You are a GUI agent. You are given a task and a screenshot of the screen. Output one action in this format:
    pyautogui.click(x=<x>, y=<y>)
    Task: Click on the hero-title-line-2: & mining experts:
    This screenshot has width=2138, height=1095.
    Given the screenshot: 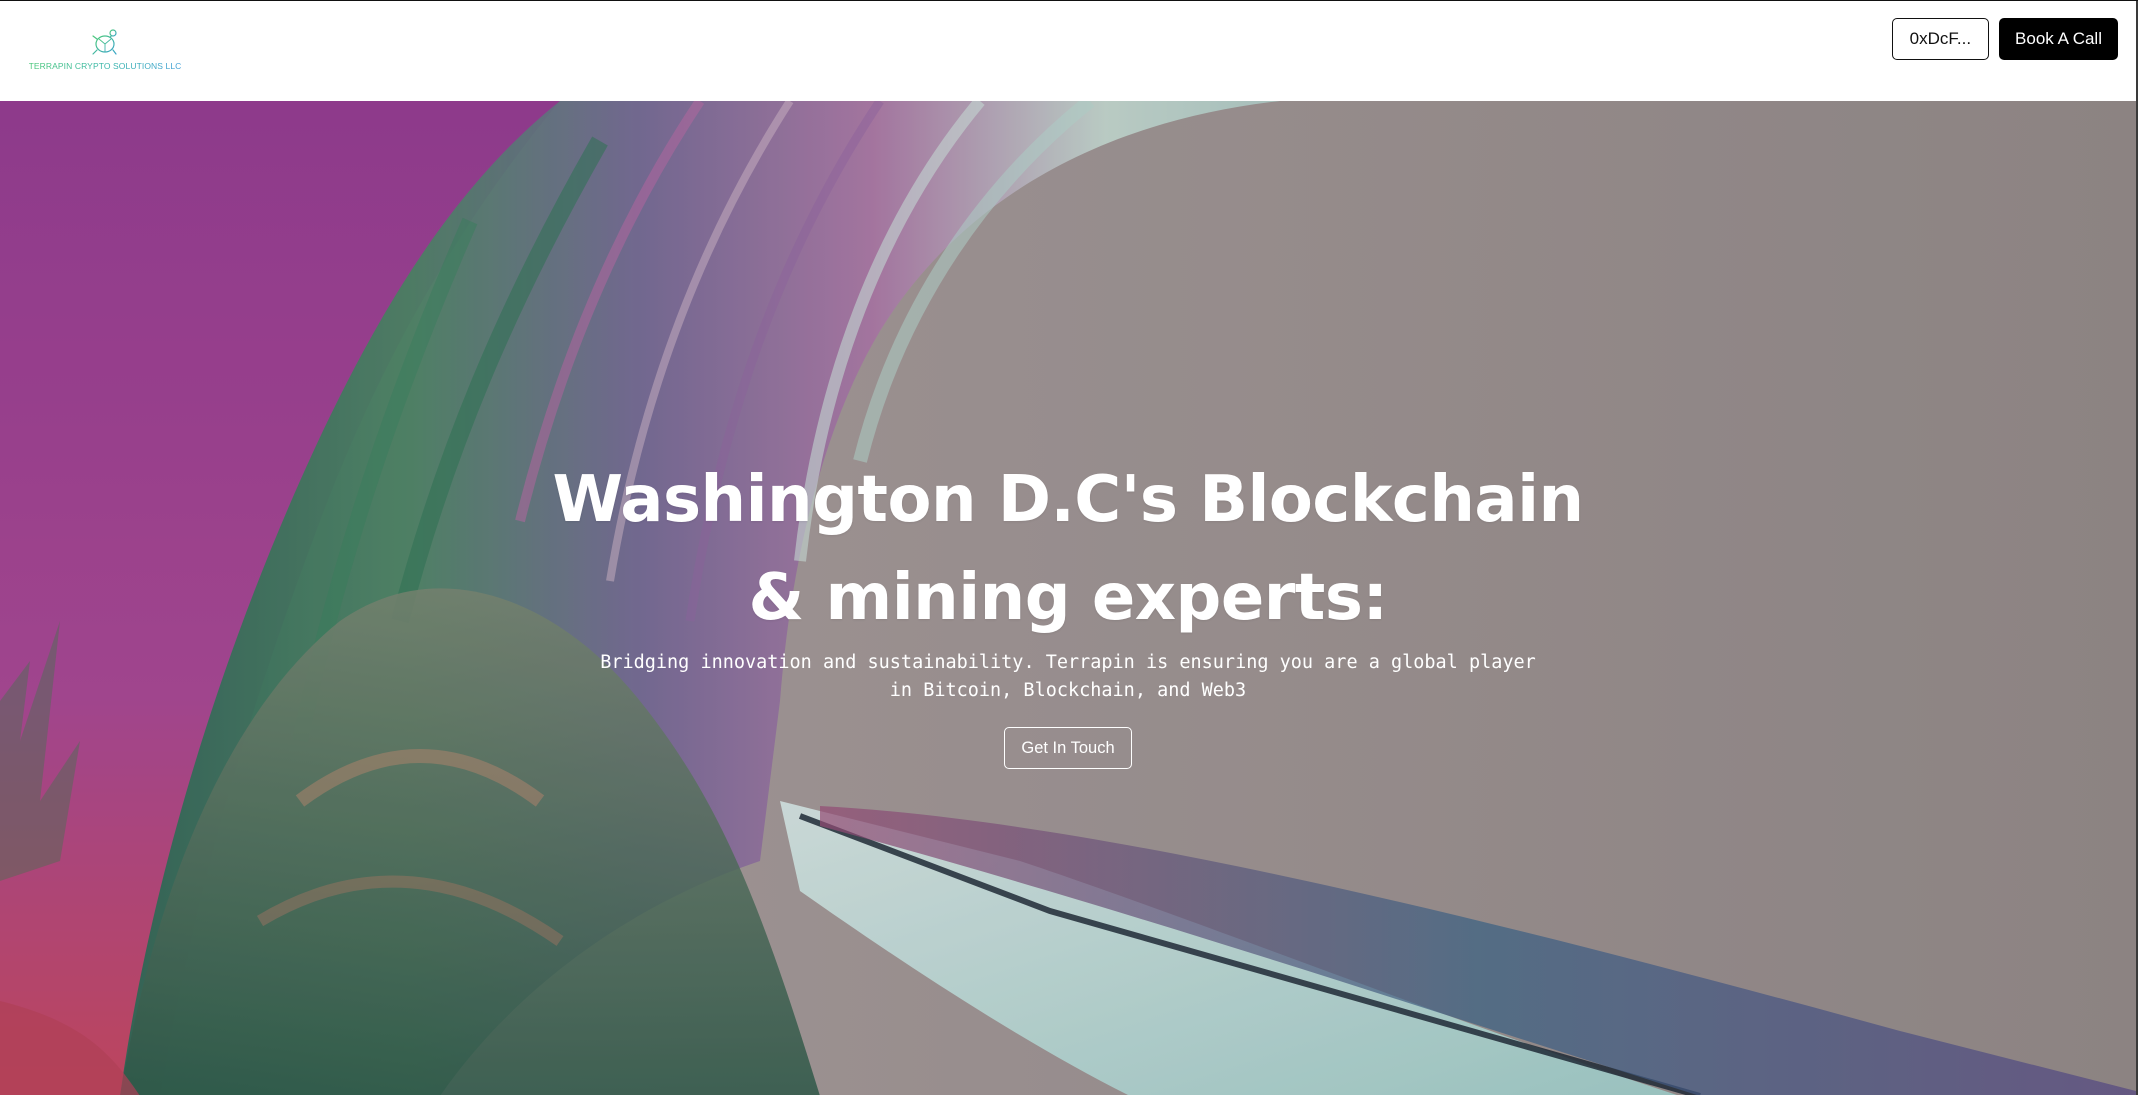 What is the action you would take?
    pyautogui.click(x=1068, y=598)
    